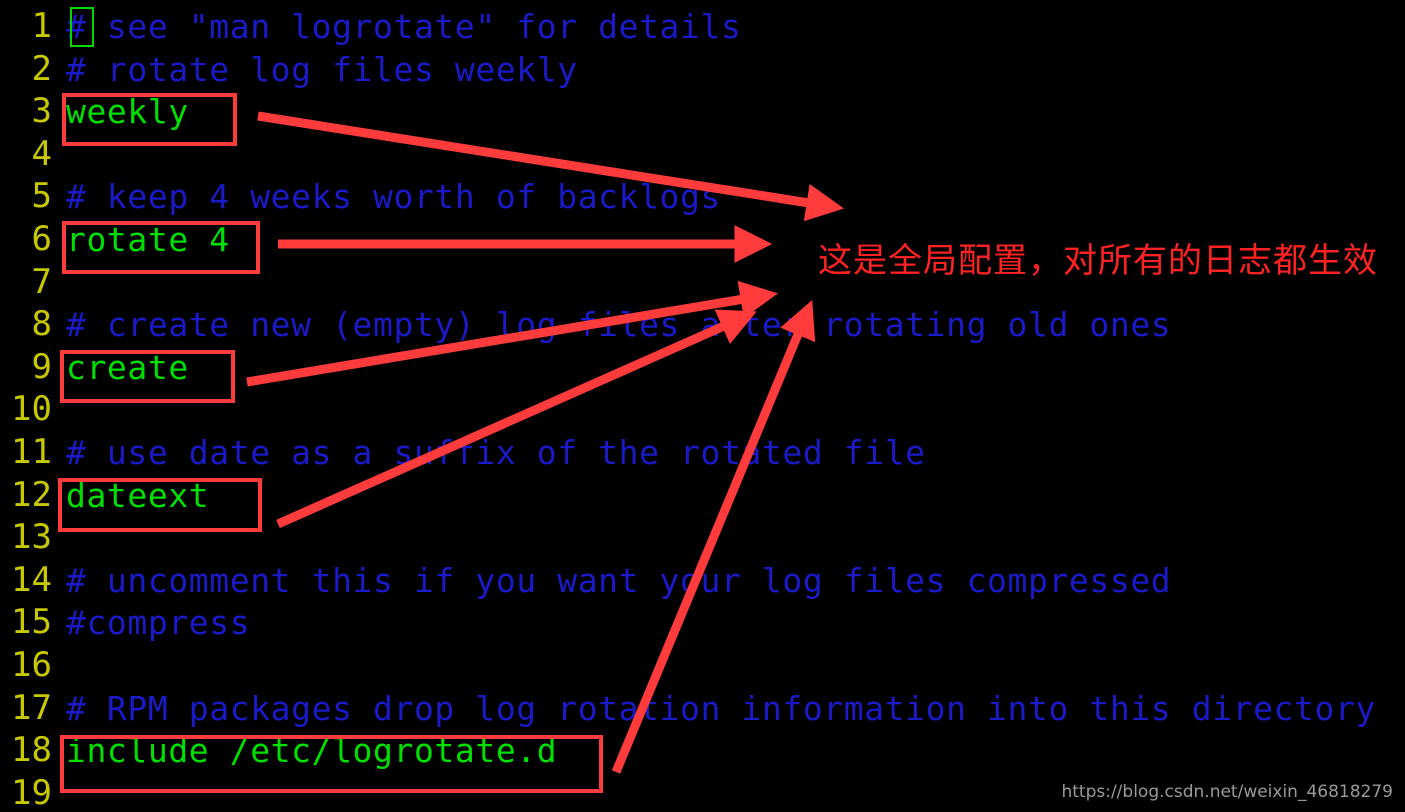 Image resolution: width=1405 pixels, height=812 pixels. Describe the element at coordinates (702, 69) in the screenshot. I see `code-line: 2 # rotate log files weekly` at that location.